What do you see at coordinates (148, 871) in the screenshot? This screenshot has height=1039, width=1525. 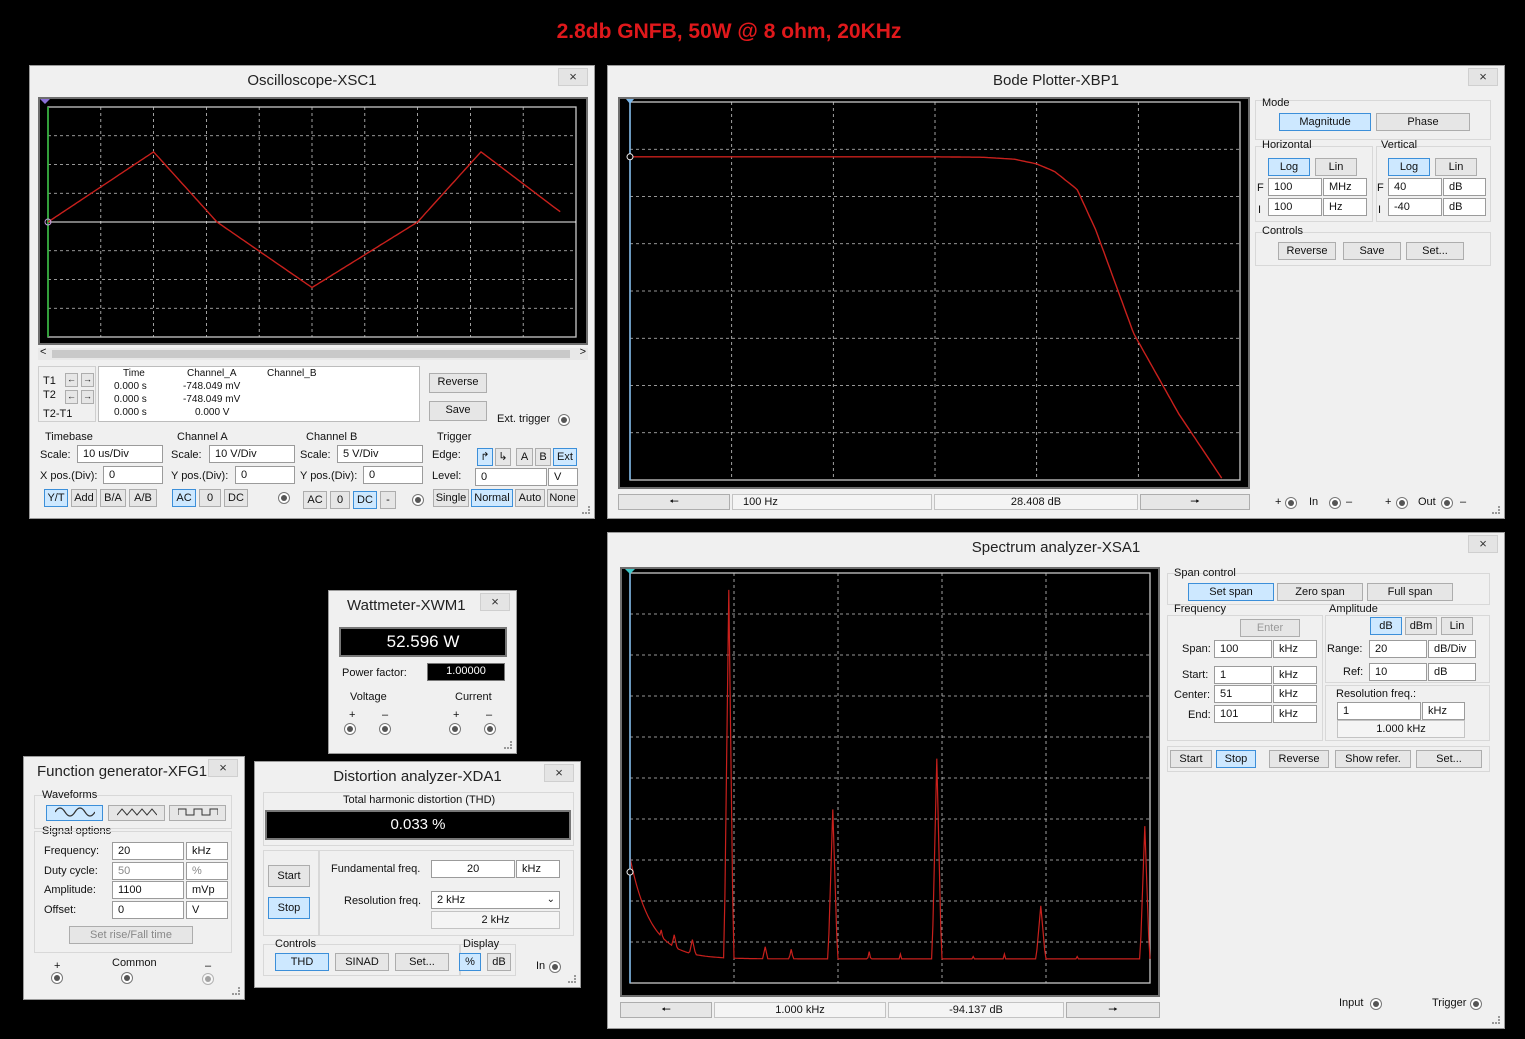 I see `duty-cycle-field: 50` at bounding box center [148, 871].